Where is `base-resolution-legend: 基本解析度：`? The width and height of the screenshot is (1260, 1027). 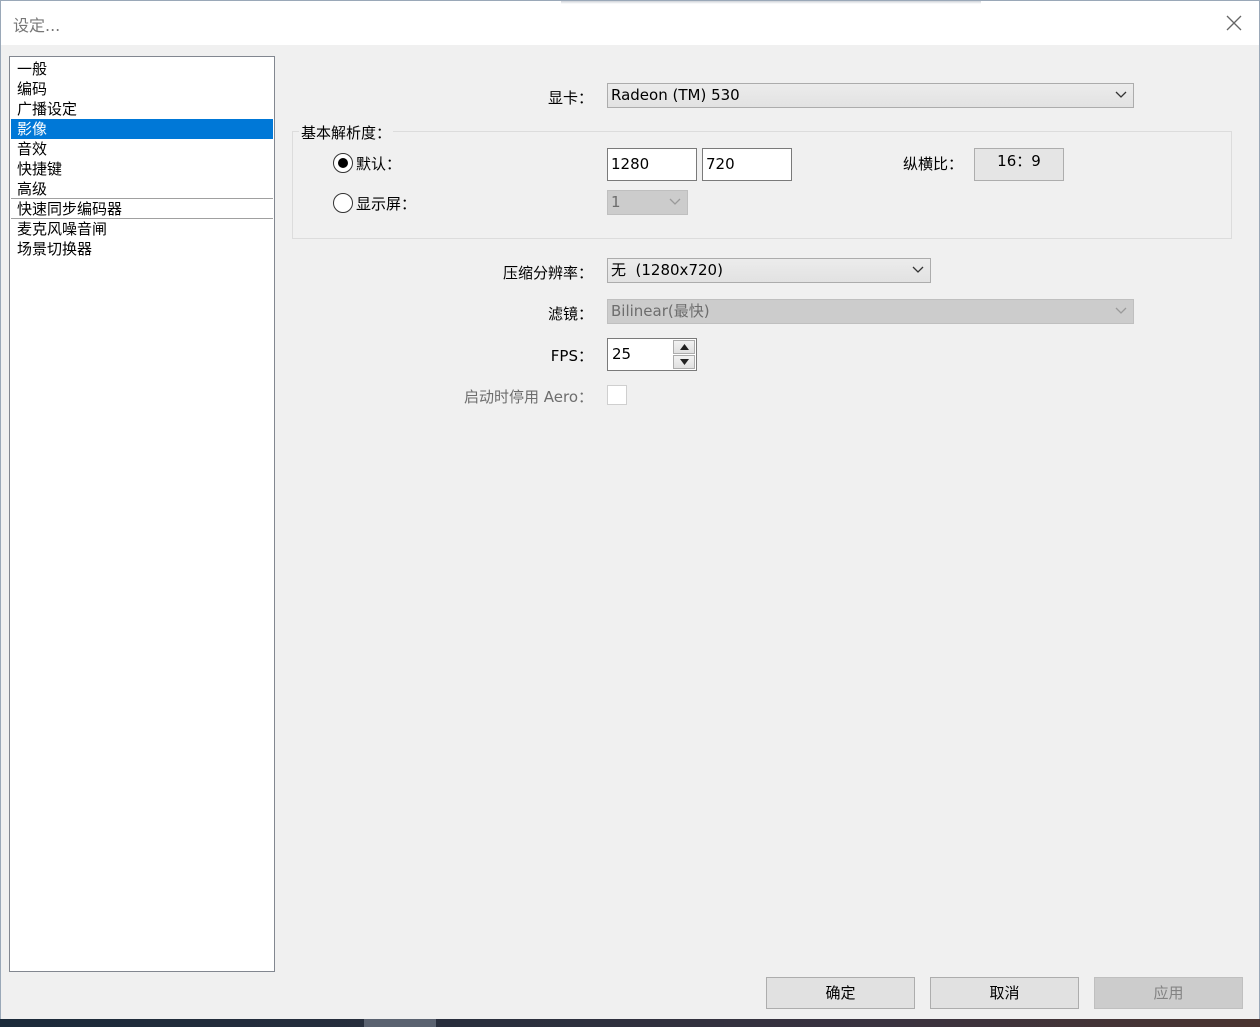 base-resolution-legend: 基本解析度： is located at coordinates (346, 132).